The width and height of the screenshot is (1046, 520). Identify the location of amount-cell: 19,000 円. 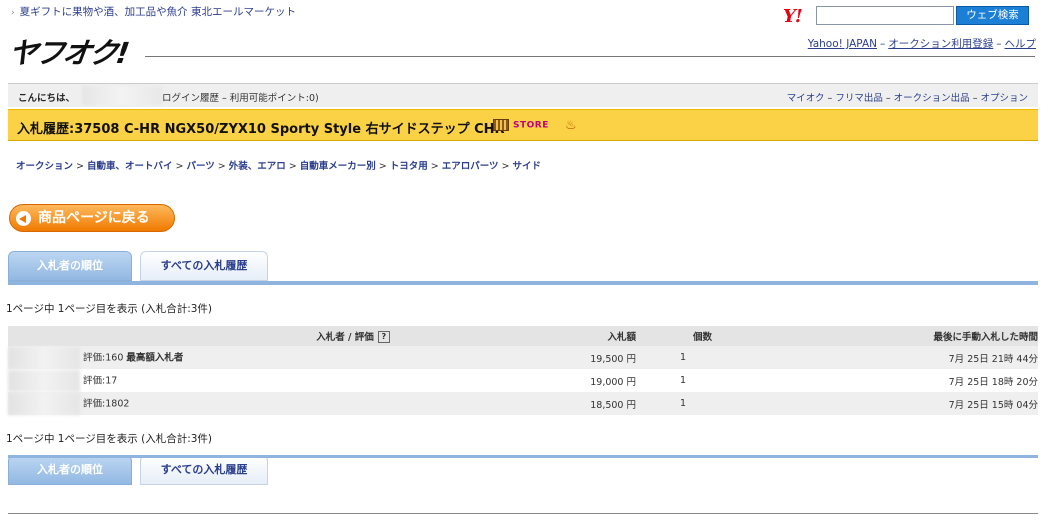
(613, 382).